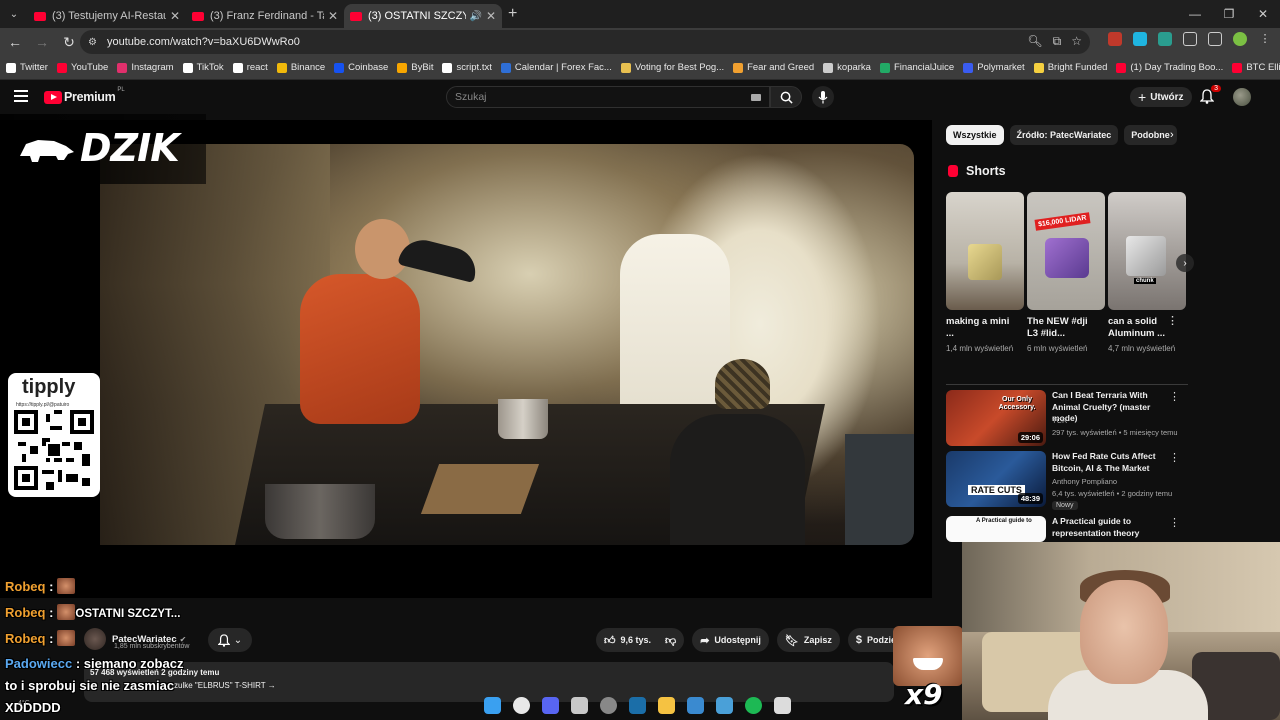  I want to click on bookmark-item: Polymarket, so click(994, 67).